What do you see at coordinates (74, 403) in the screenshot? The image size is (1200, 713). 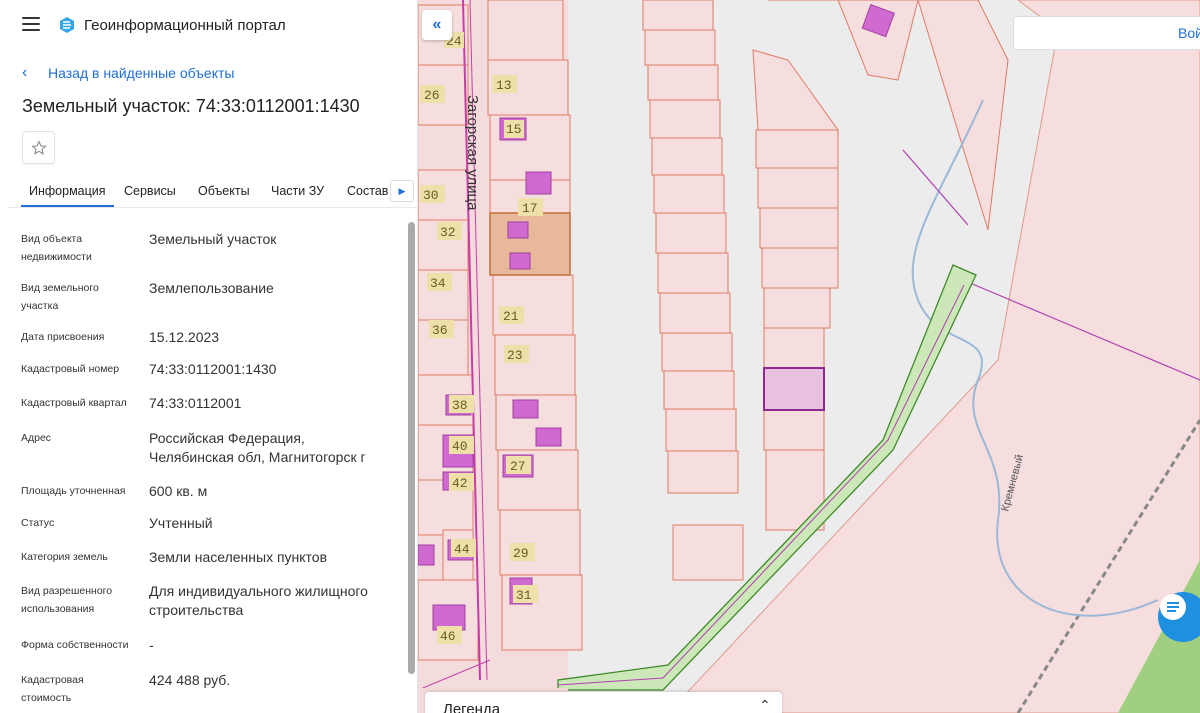 I see `property-label: Кадастровый квартал` at bounding box center [74, 403].